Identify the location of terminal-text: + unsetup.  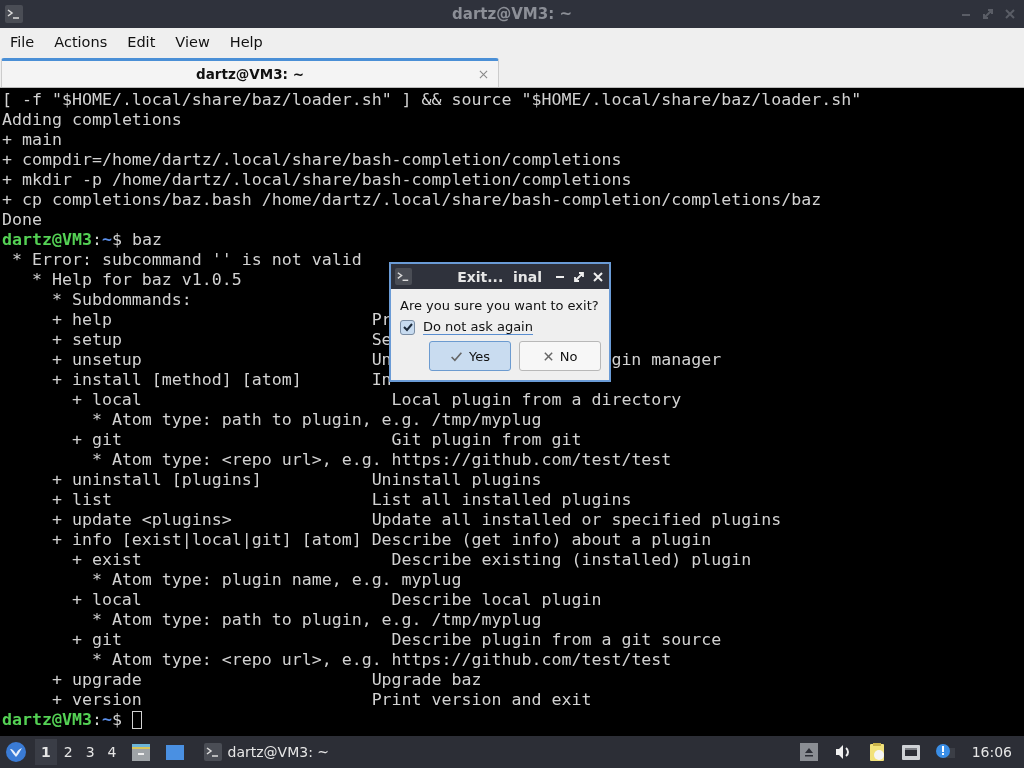
(96, 360).